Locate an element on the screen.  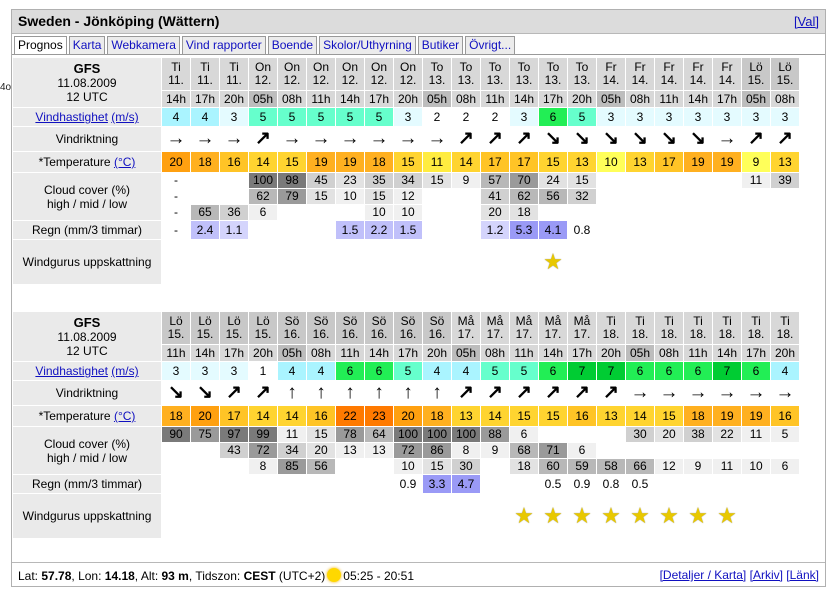
cloud-cell: 6 is located at coordinates (524, 434).